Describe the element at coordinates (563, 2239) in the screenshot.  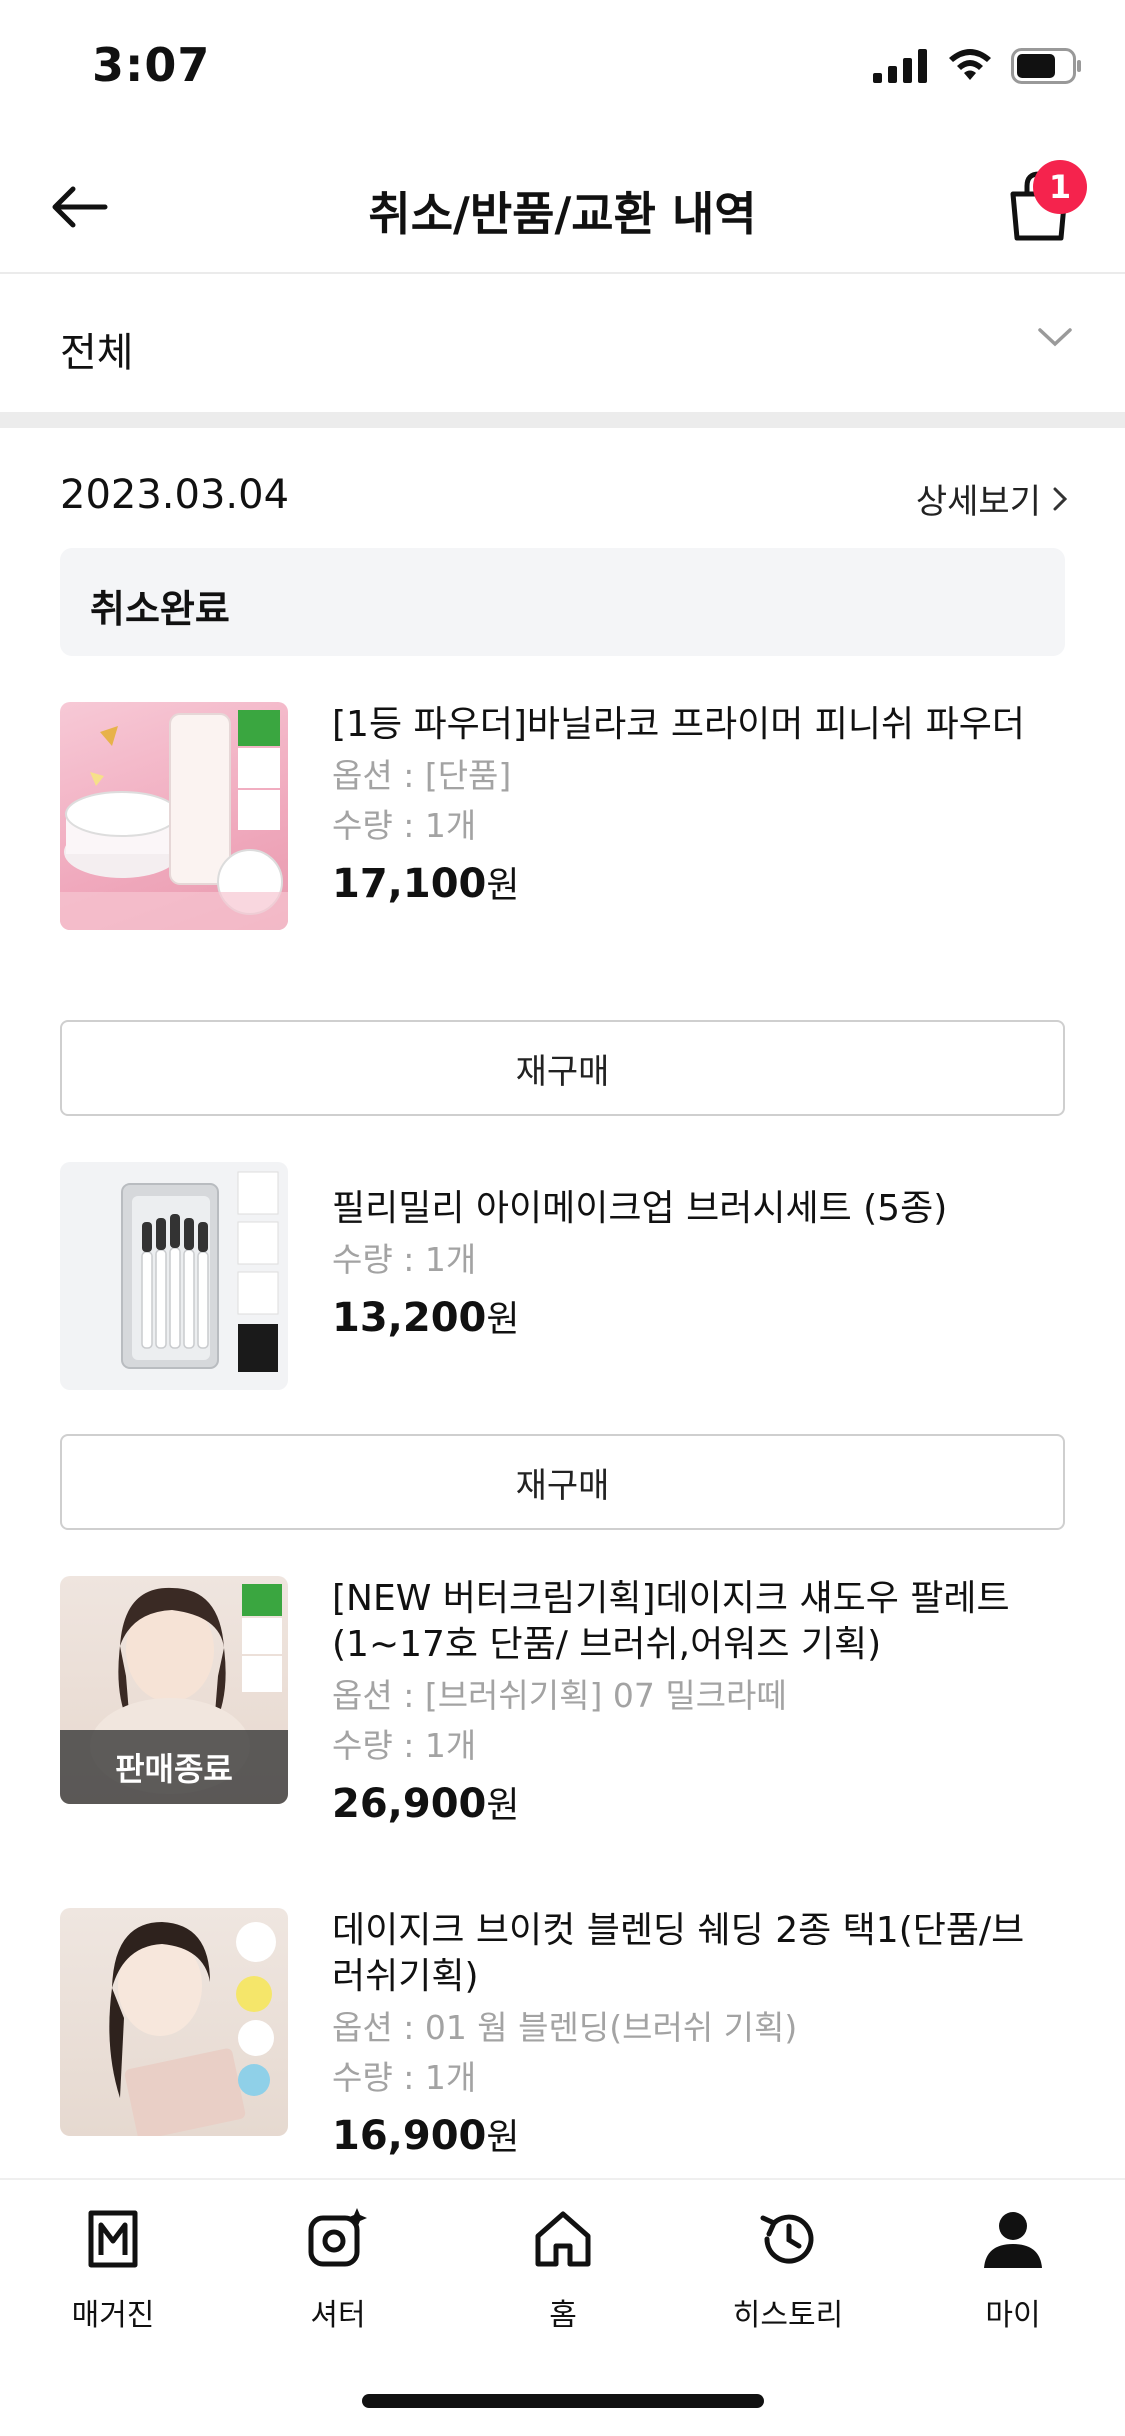
I see `home-icon` at that location.